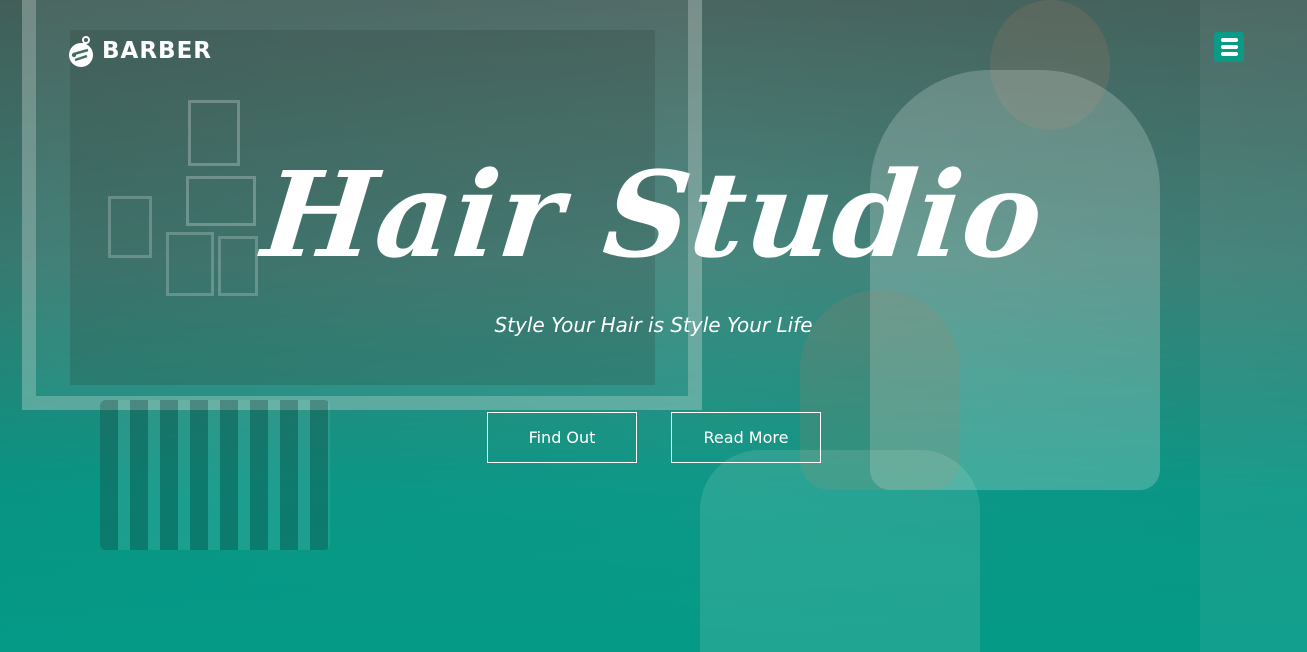  Describe the element at coordinates (746, 437) in the screenshot. I see `read-more-button: Read More` at that location.